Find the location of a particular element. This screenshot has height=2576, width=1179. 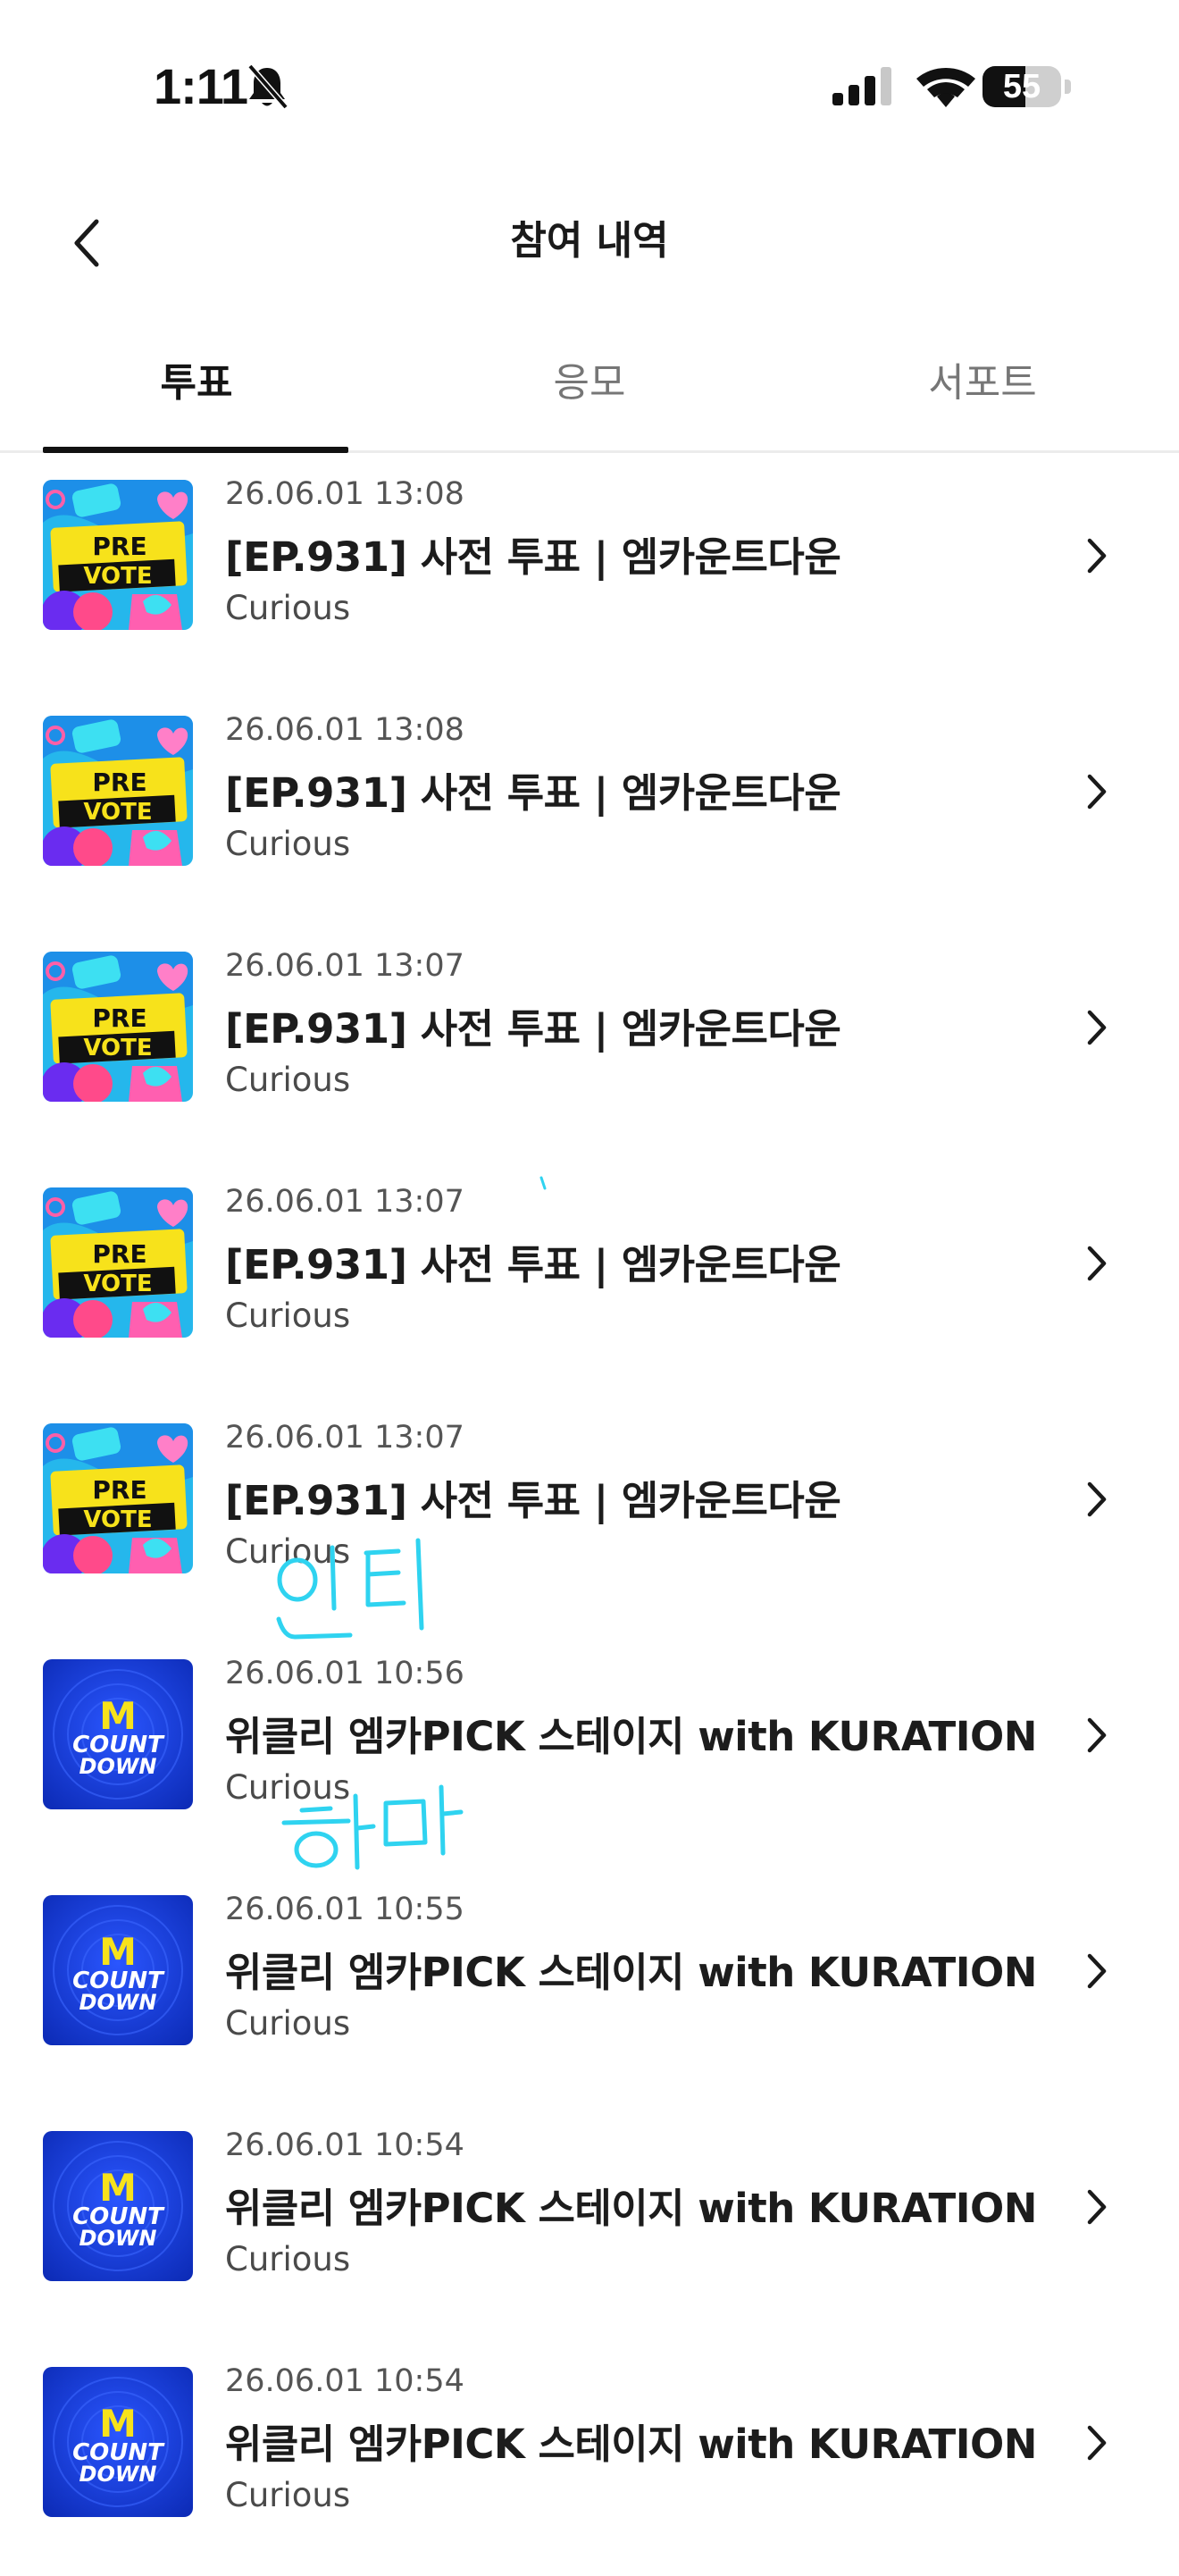

battery-percent: 55 is located at coordinates (1021, 86).